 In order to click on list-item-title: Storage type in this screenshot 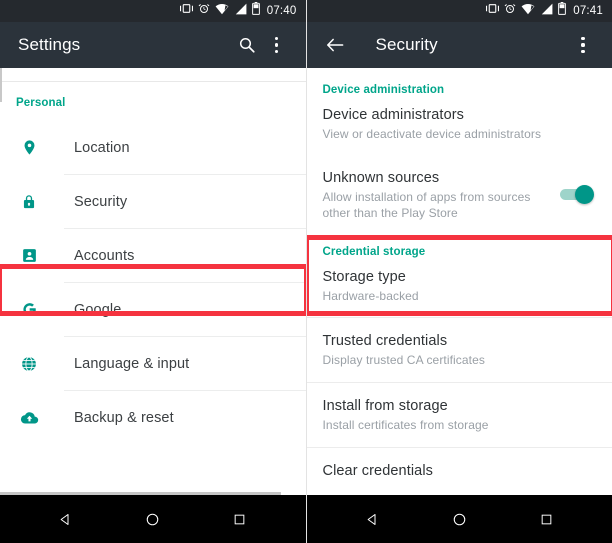, I will do `click(364, 277)`.